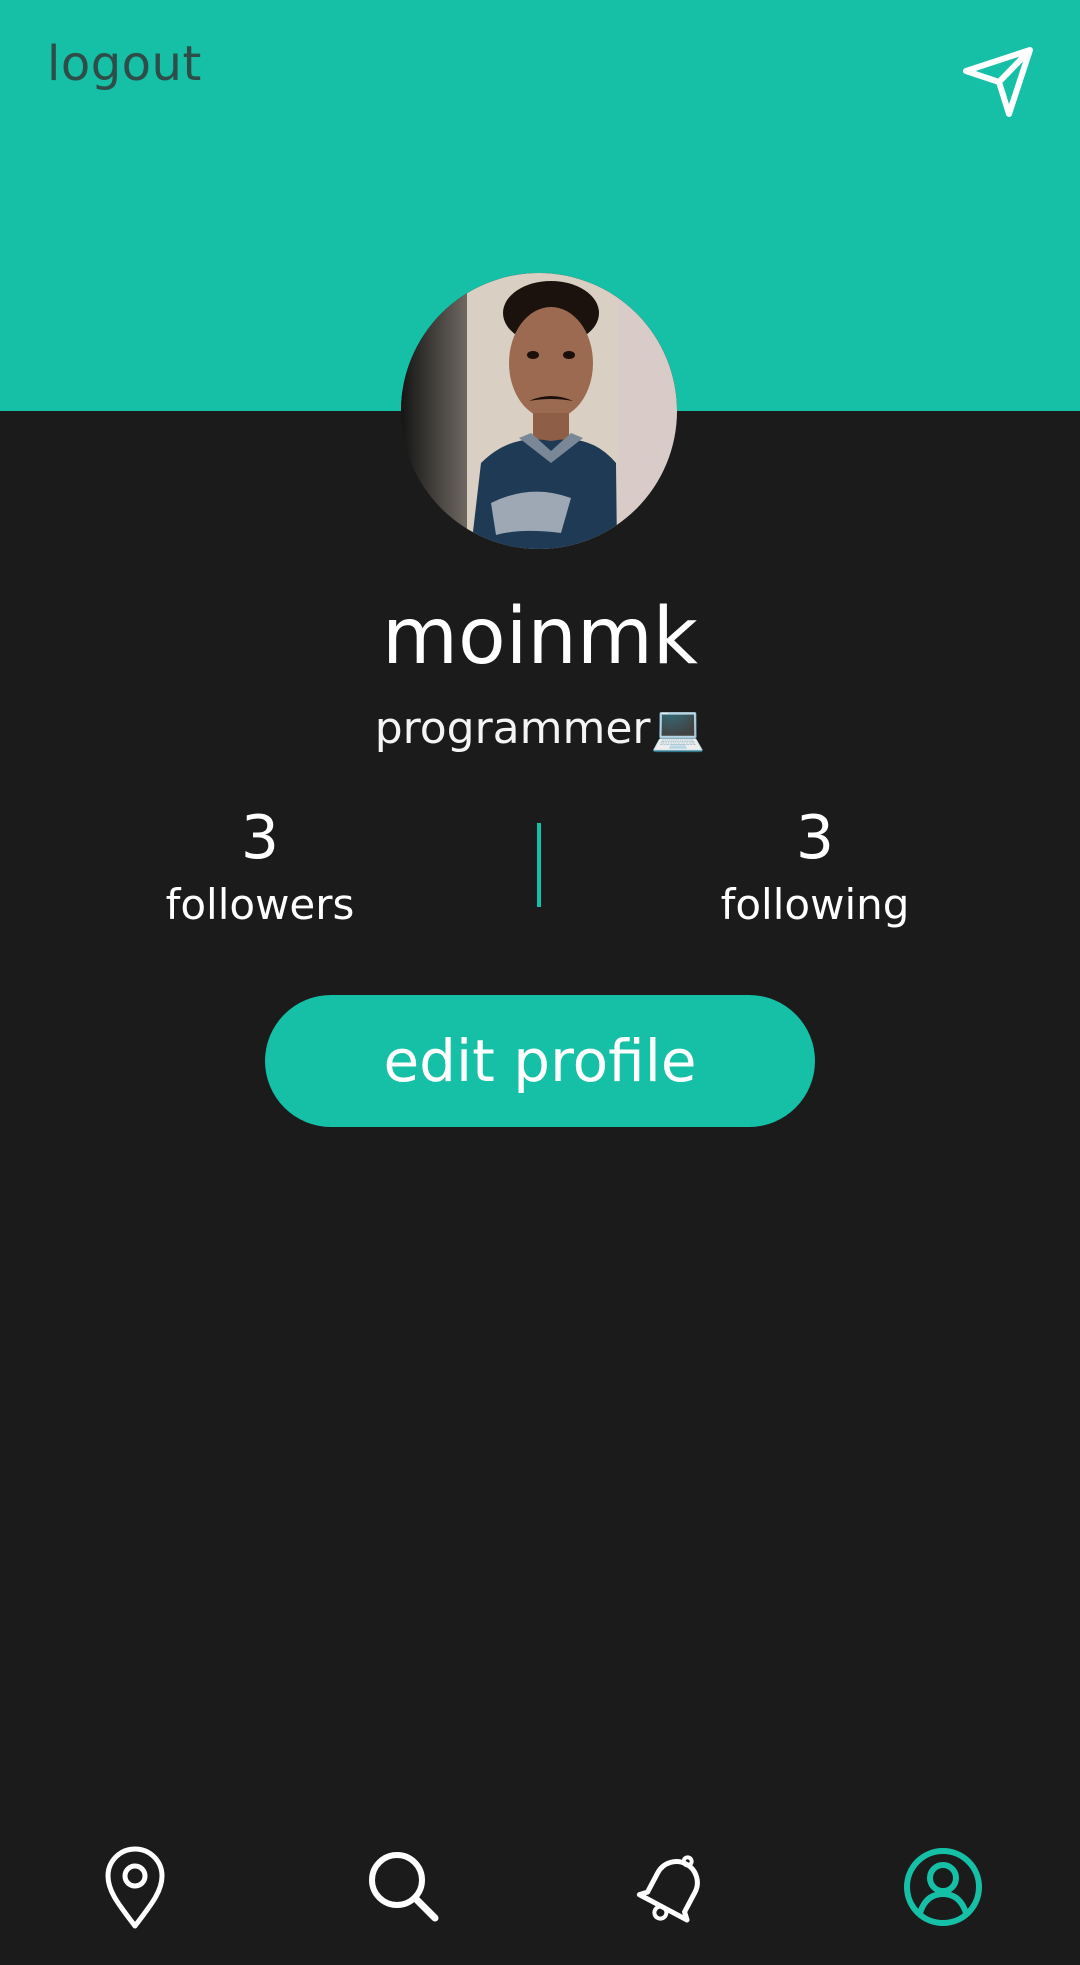  I want to click on map-pin-icon, so click(135, 1887).